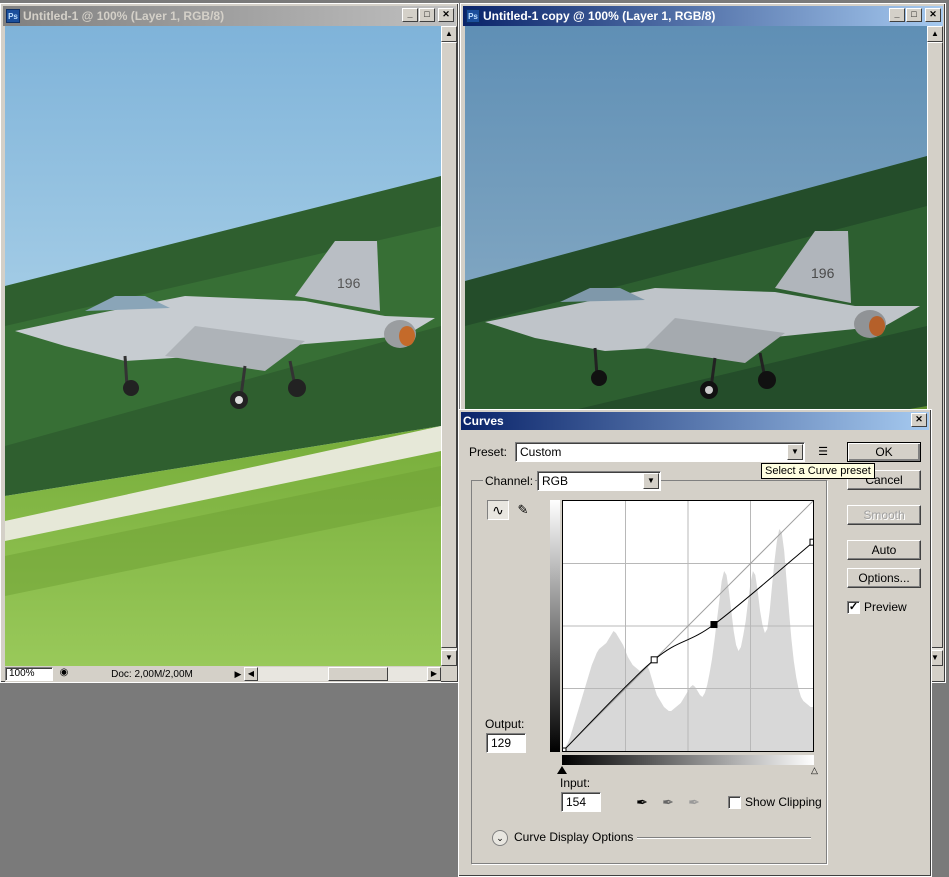  Describe the element at coordinates (251, 674) in the screenshot. I see `scroll-left-icon: ◀` at that location.